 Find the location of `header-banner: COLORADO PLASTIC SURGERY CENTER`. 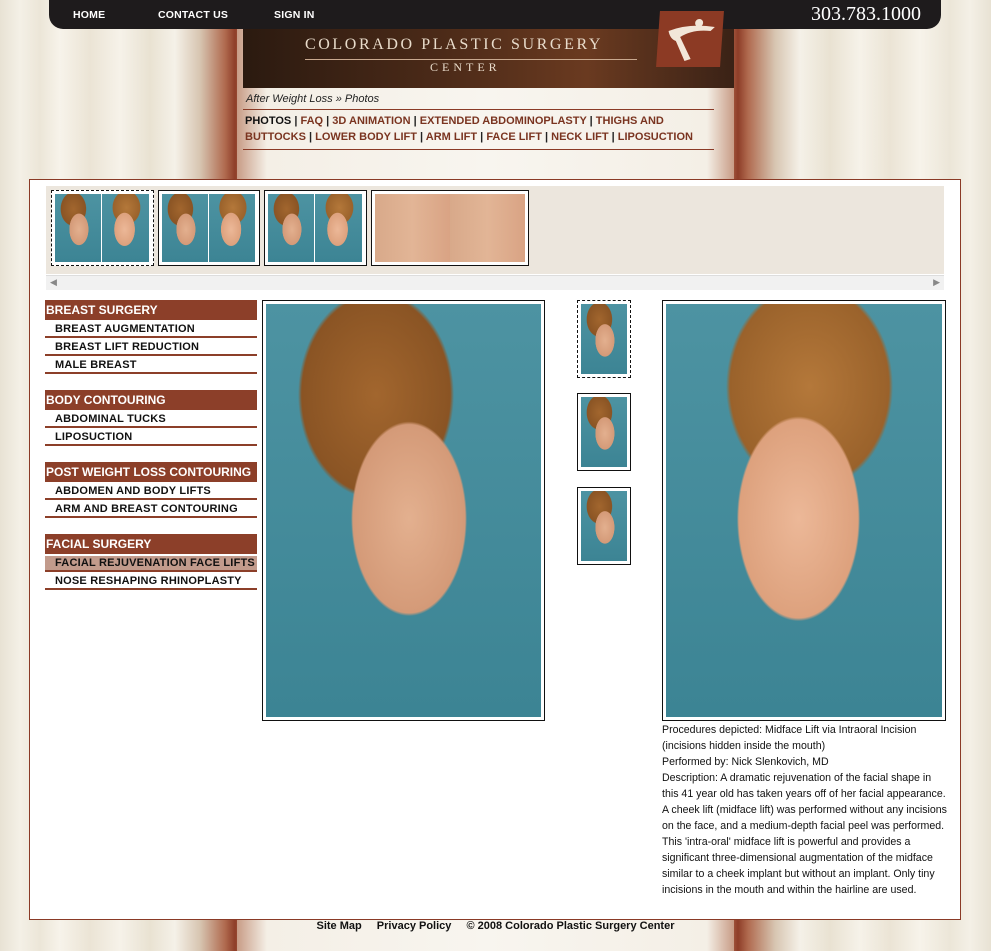

header-banner: COLORADO PLASTIC SURGERY CENTER is located at coordinates (488, 49).